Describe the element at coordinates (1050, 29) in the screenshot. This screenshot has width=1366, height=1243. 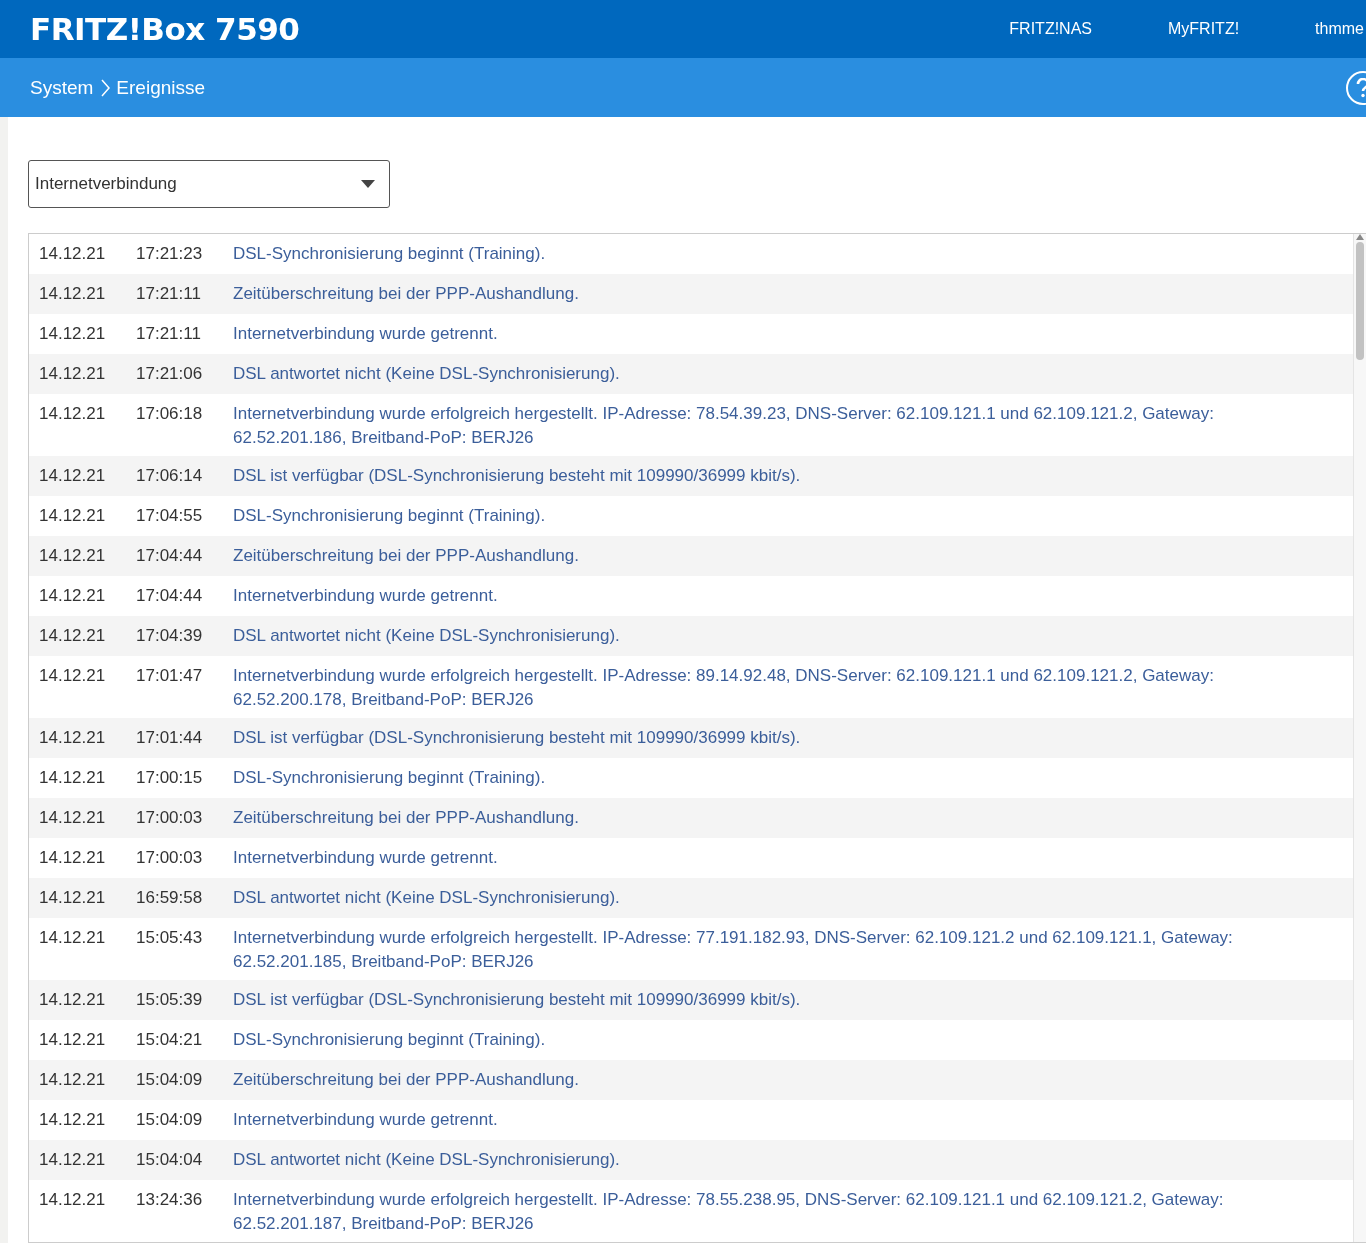
I see `nav-link: FRITZ!NAS` at that location.